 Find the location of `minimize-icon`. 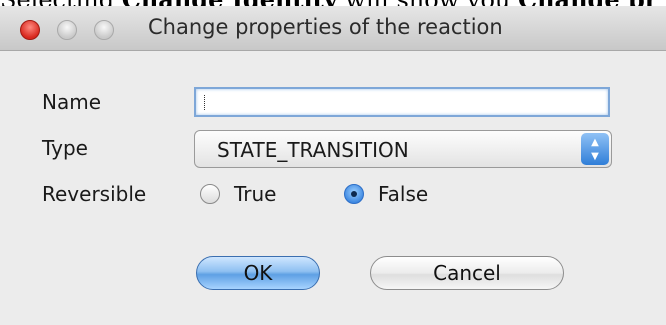

minimize-icon is located at coordinates (67, 30).